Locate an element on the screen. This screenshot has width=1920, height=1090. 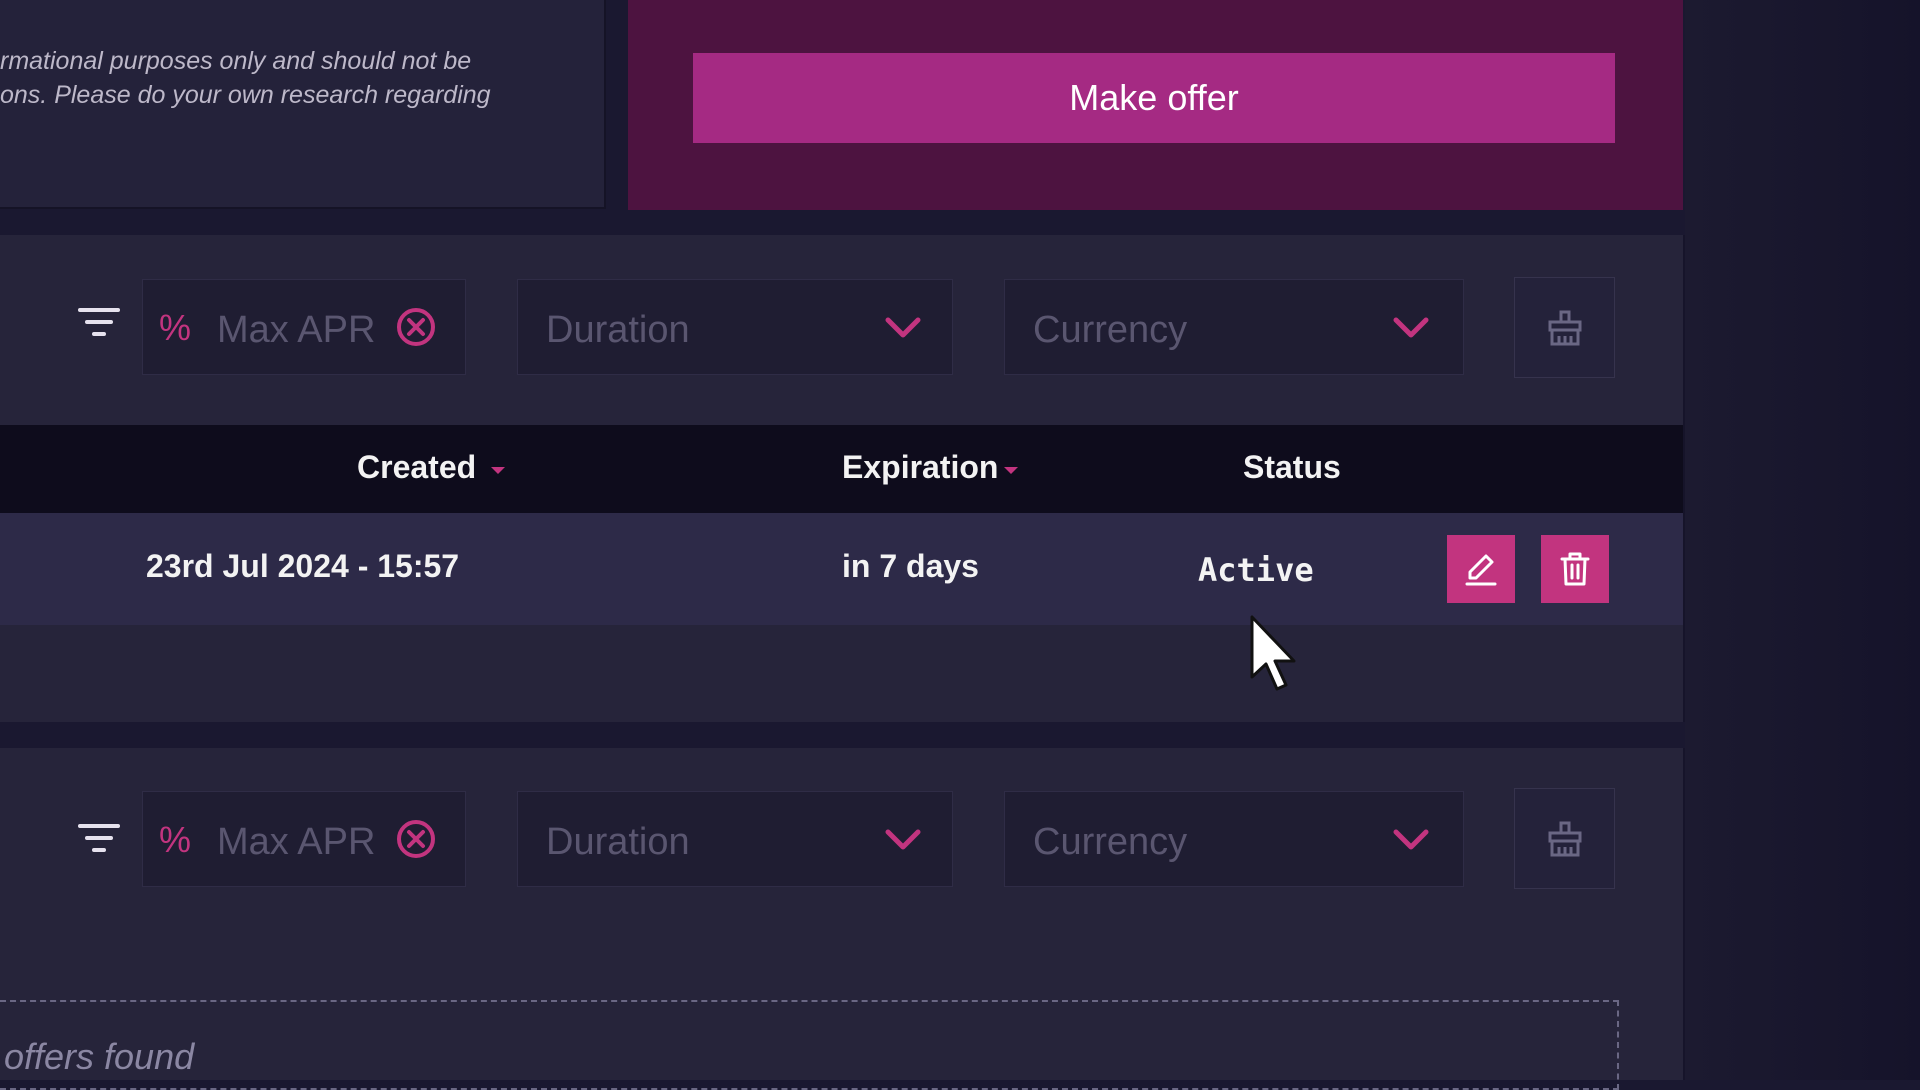
mouse-cursor-icon is located at coordinates (1273, 653).